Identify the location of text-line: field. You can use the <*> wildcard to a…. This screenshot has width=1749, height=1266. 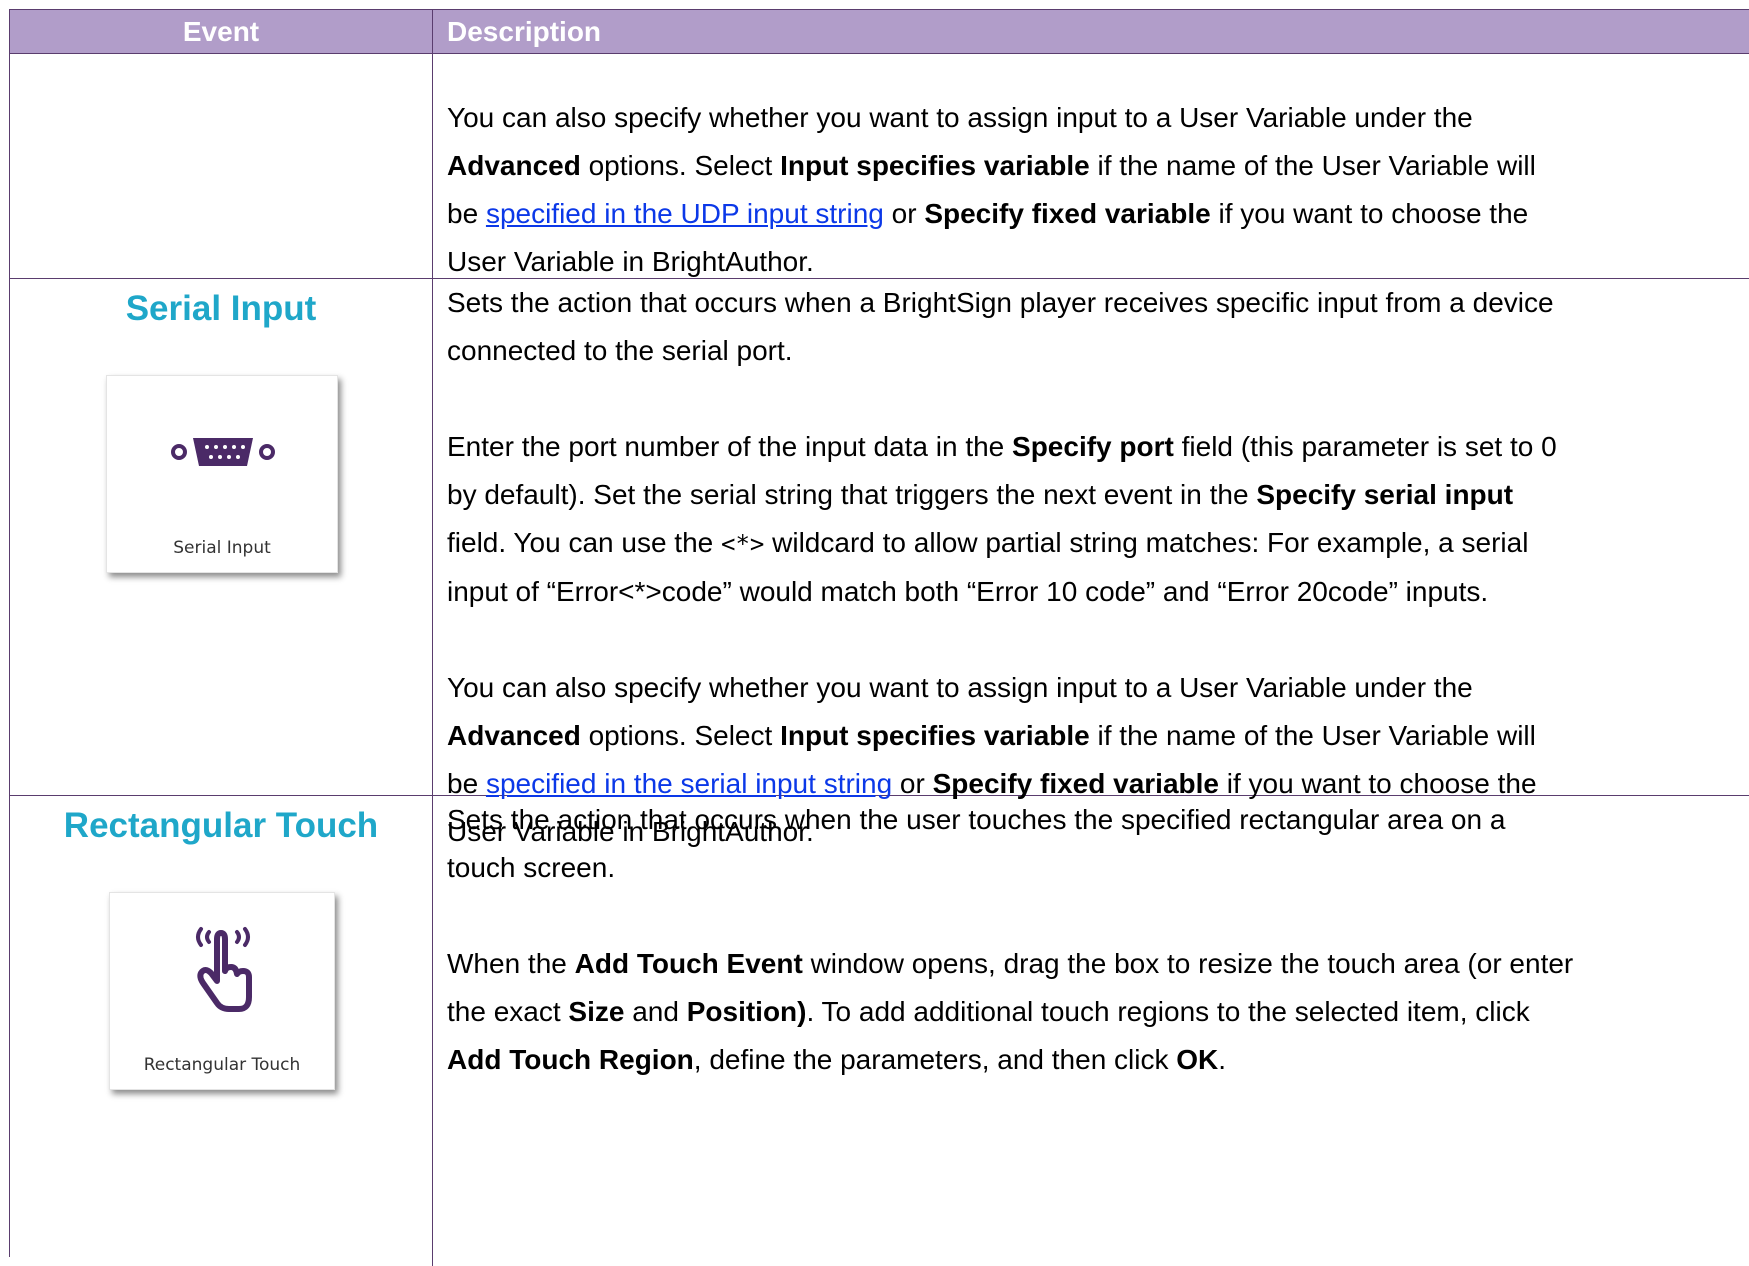
(988, 542).